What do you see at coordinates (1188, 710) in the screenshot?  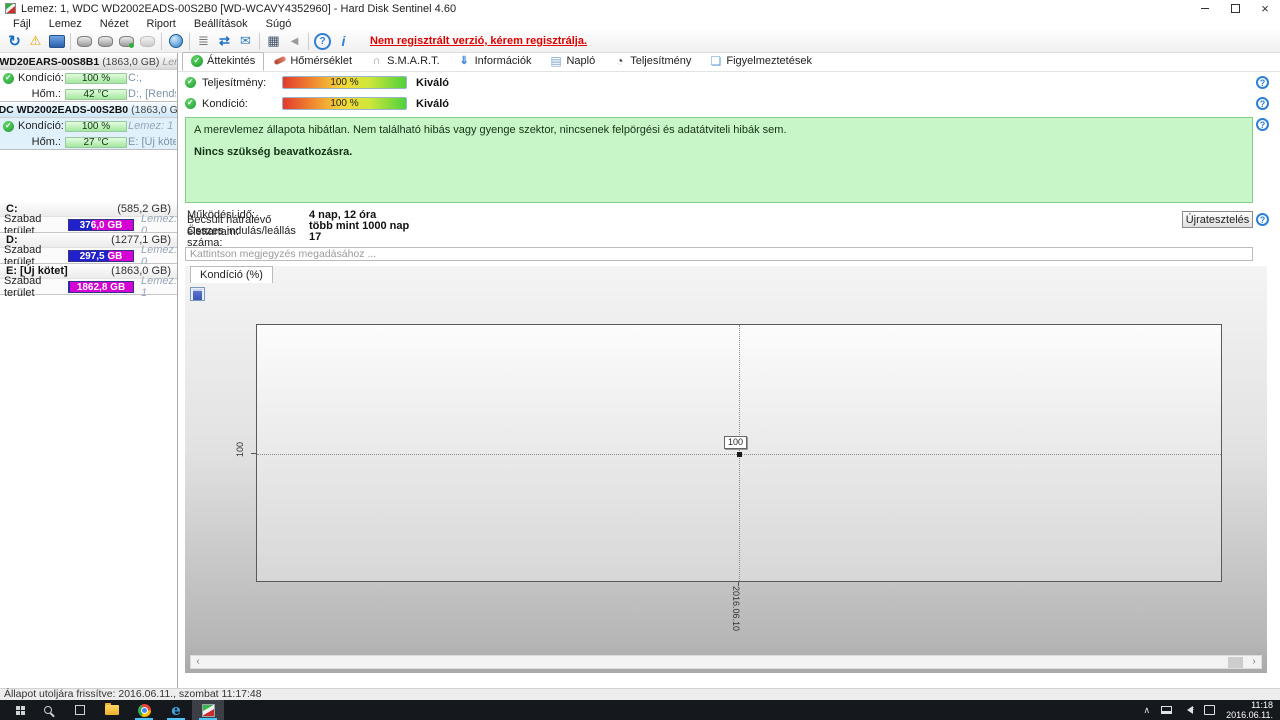 I see `speaker-icon` at bounding box center [1188, 710].